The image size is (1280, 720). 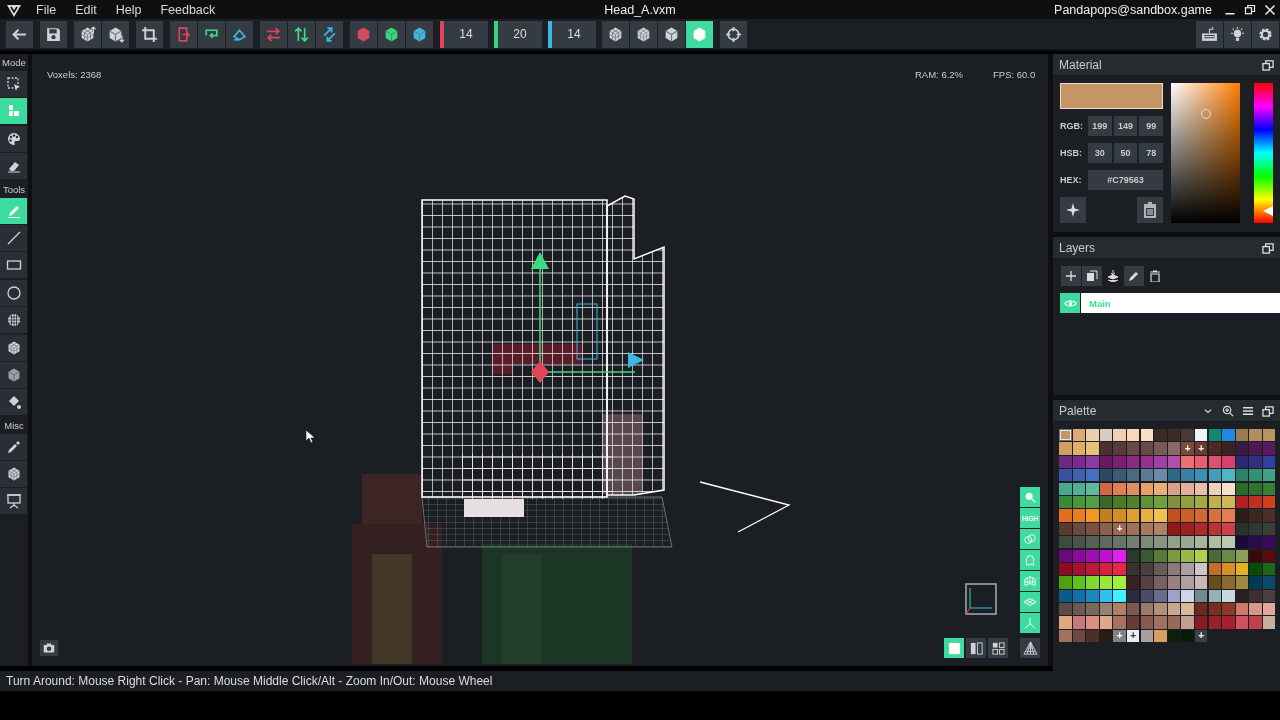 What do you see at coordinates (1072, 126) in the screenshot?
I see `field-label: RGB:` at bounding box center [1072, 126].